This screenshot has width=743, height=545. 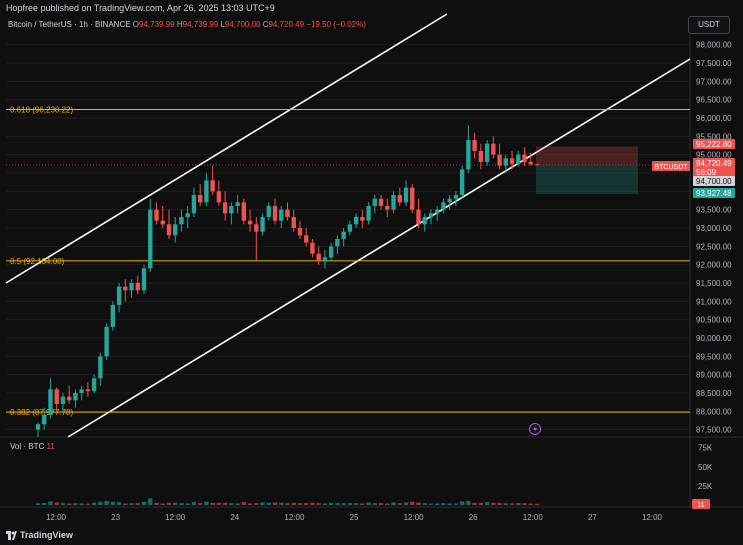 What do you see at coordinates (714, 63) in the screenshot?
I see `price-tick-label: 97,500.00` at bounding box center [714, 63].